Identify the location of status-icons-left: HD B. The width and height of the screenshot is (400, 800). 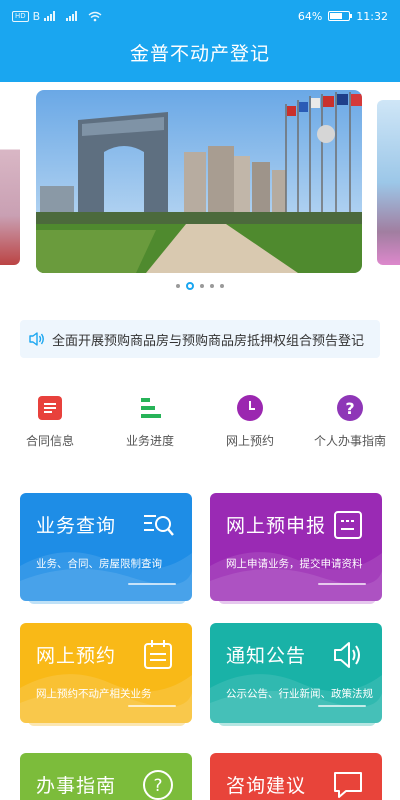
(57, 16).